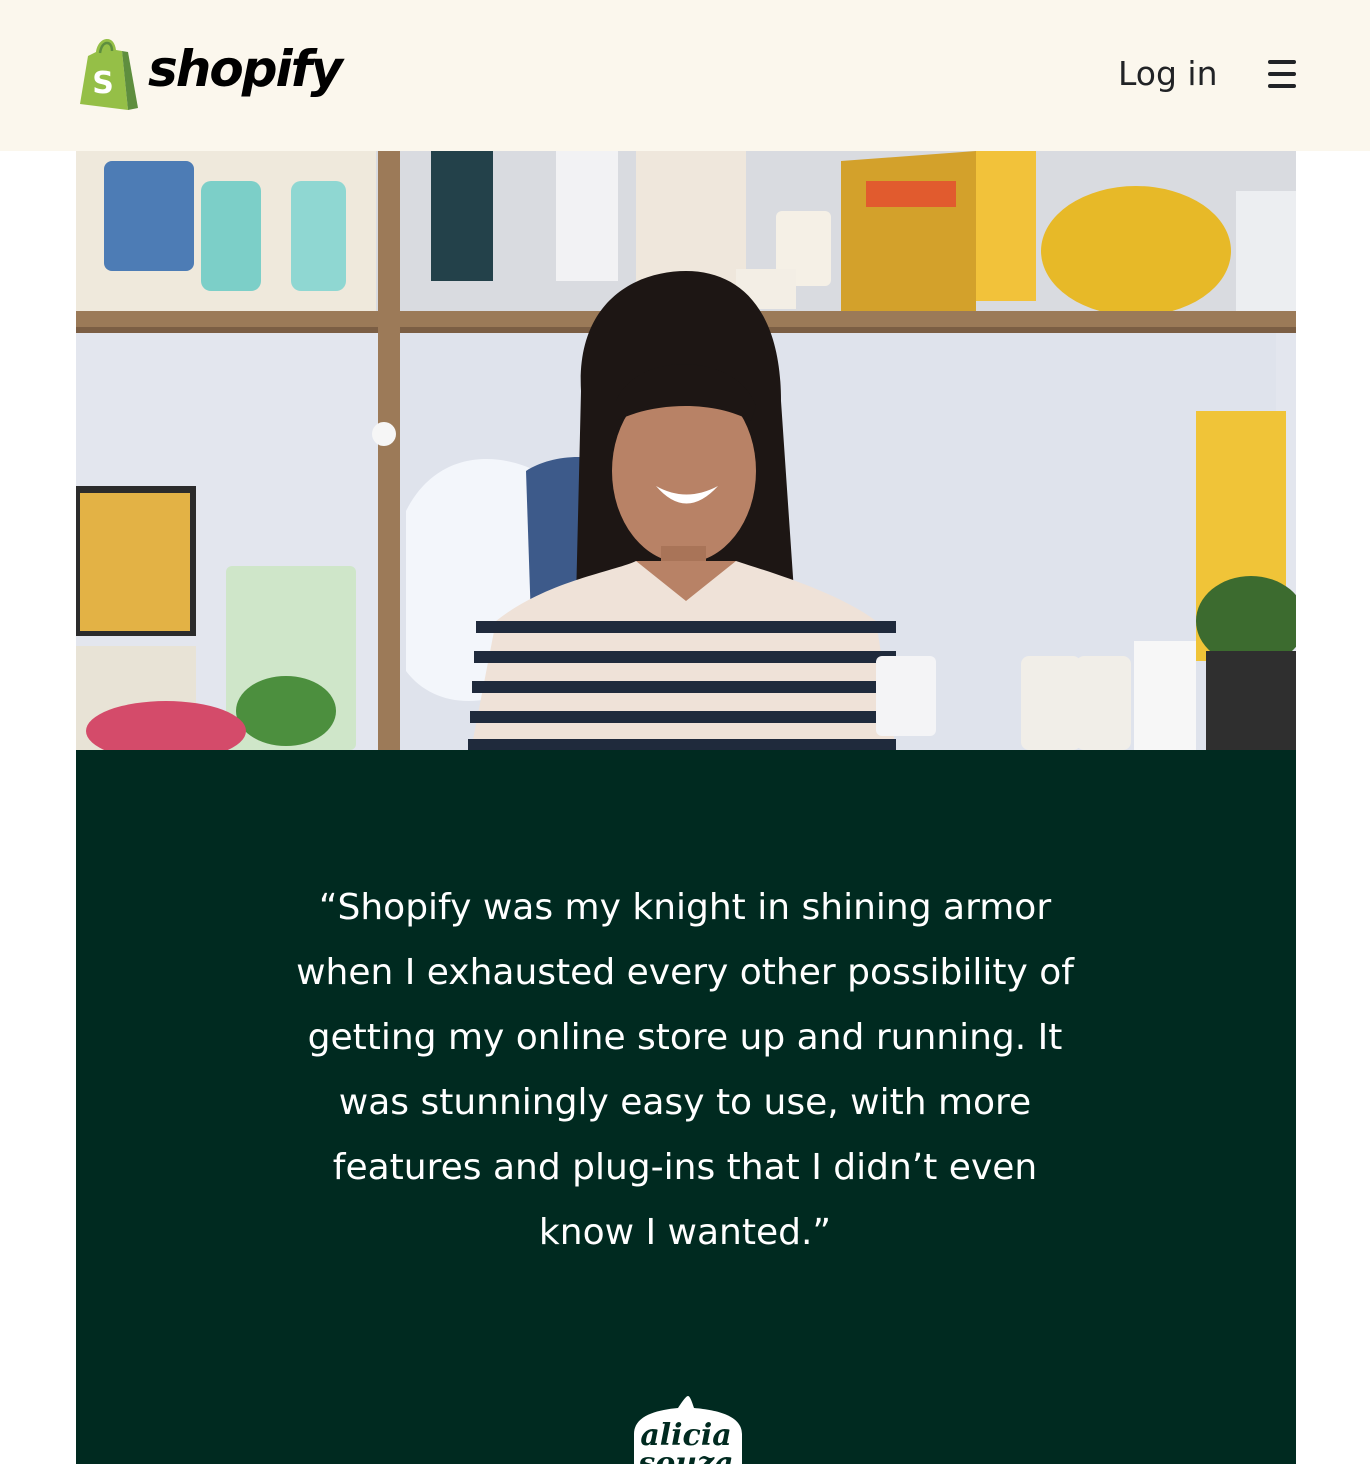 This screenshot has width=1370, height=1464. What do you see at coordinates (686, 1441) in the screenshot?
I see `brand-logo-text: alicia souza` at bounding box center [686, 1441].